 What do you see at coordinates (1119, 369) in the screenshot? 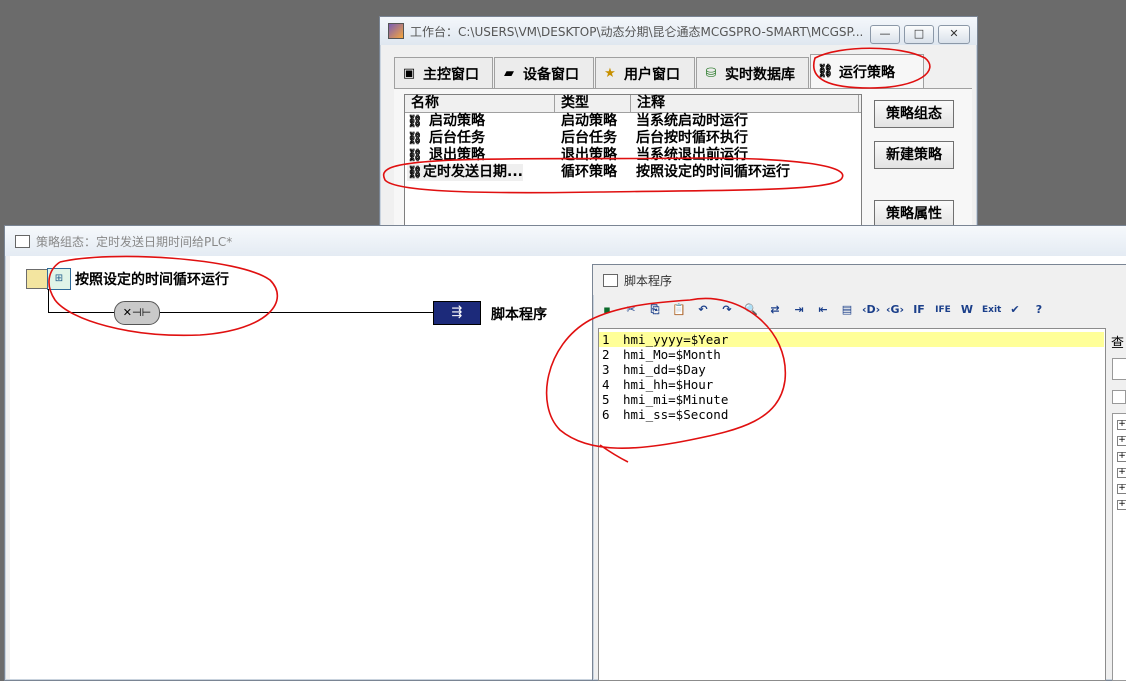
I see `side-input` at bounding box center [1119, 369].